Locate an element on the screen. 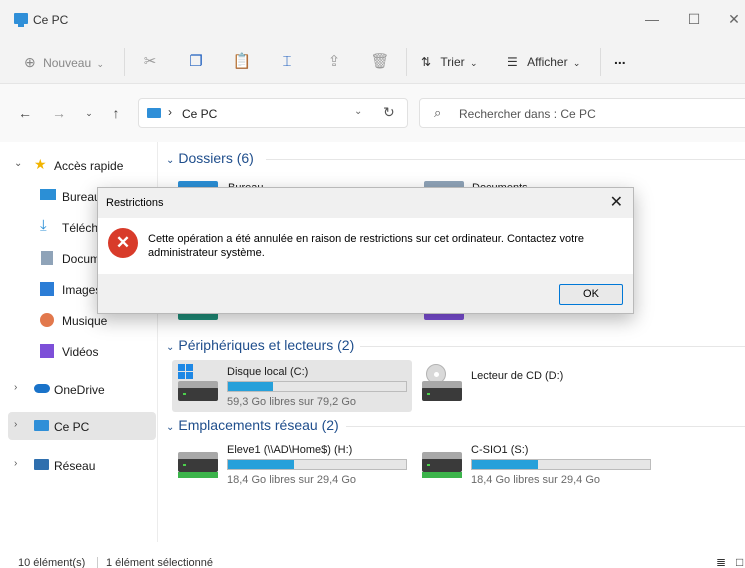 The image size is (745, 568). sidebar-item-this-pc: › Ce PC is located at coordinates (82, 426).